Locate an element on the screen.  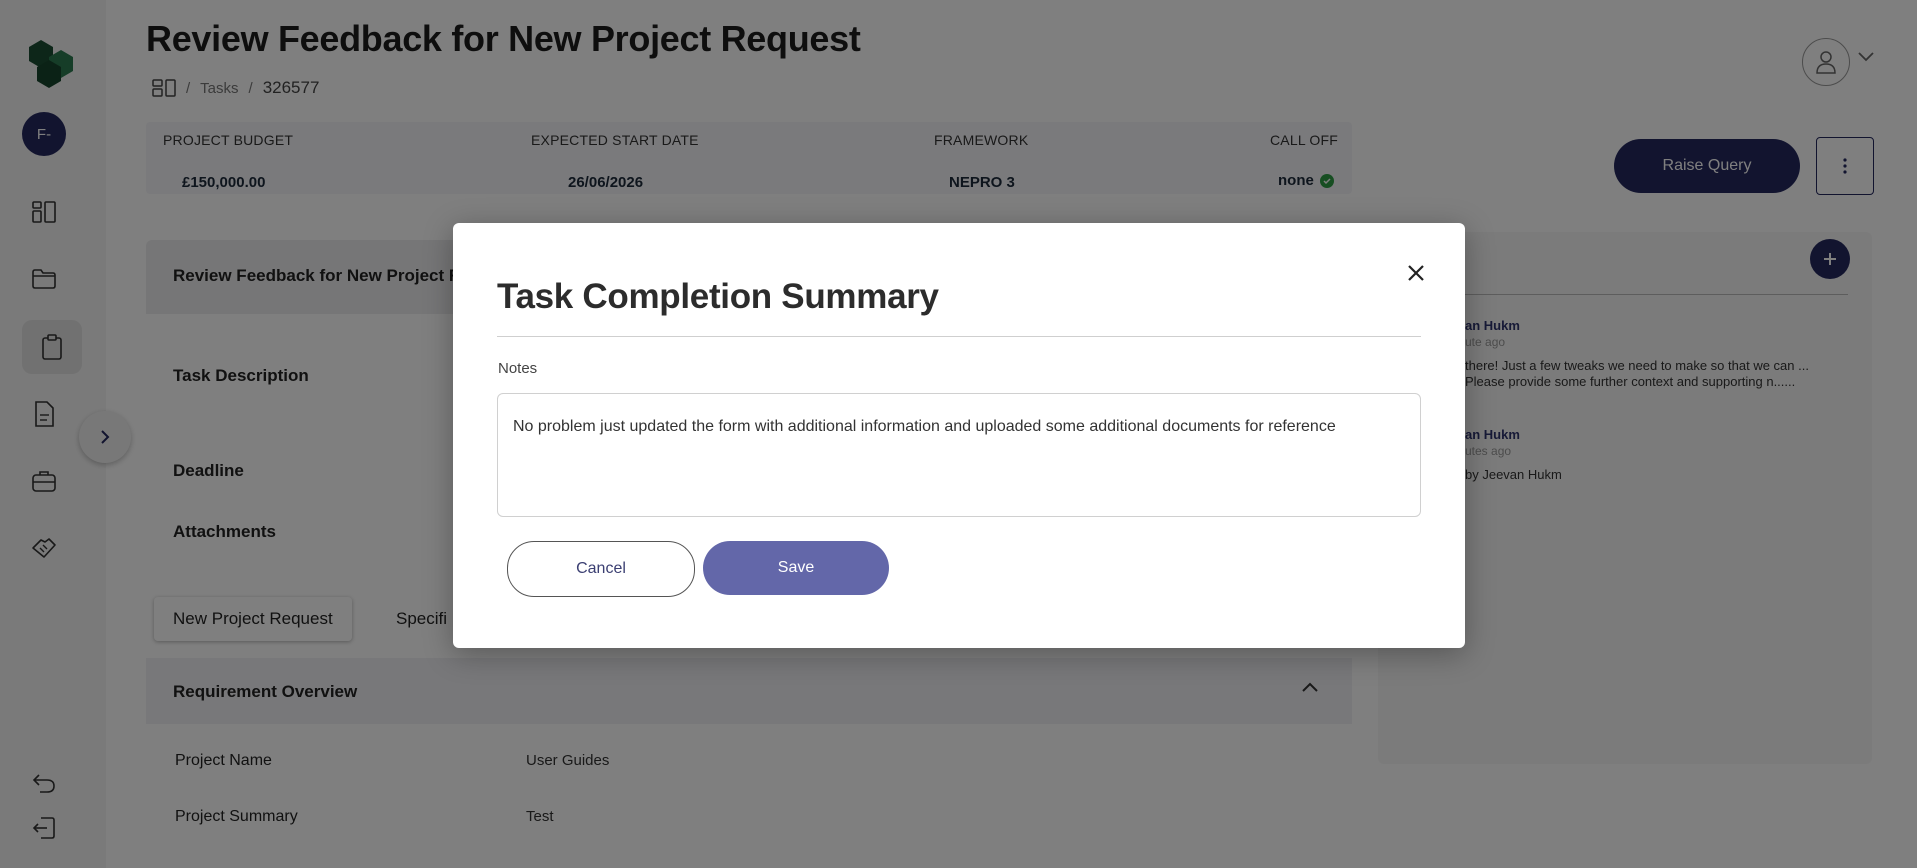
modal-divider is located at coordinates (959, 336).